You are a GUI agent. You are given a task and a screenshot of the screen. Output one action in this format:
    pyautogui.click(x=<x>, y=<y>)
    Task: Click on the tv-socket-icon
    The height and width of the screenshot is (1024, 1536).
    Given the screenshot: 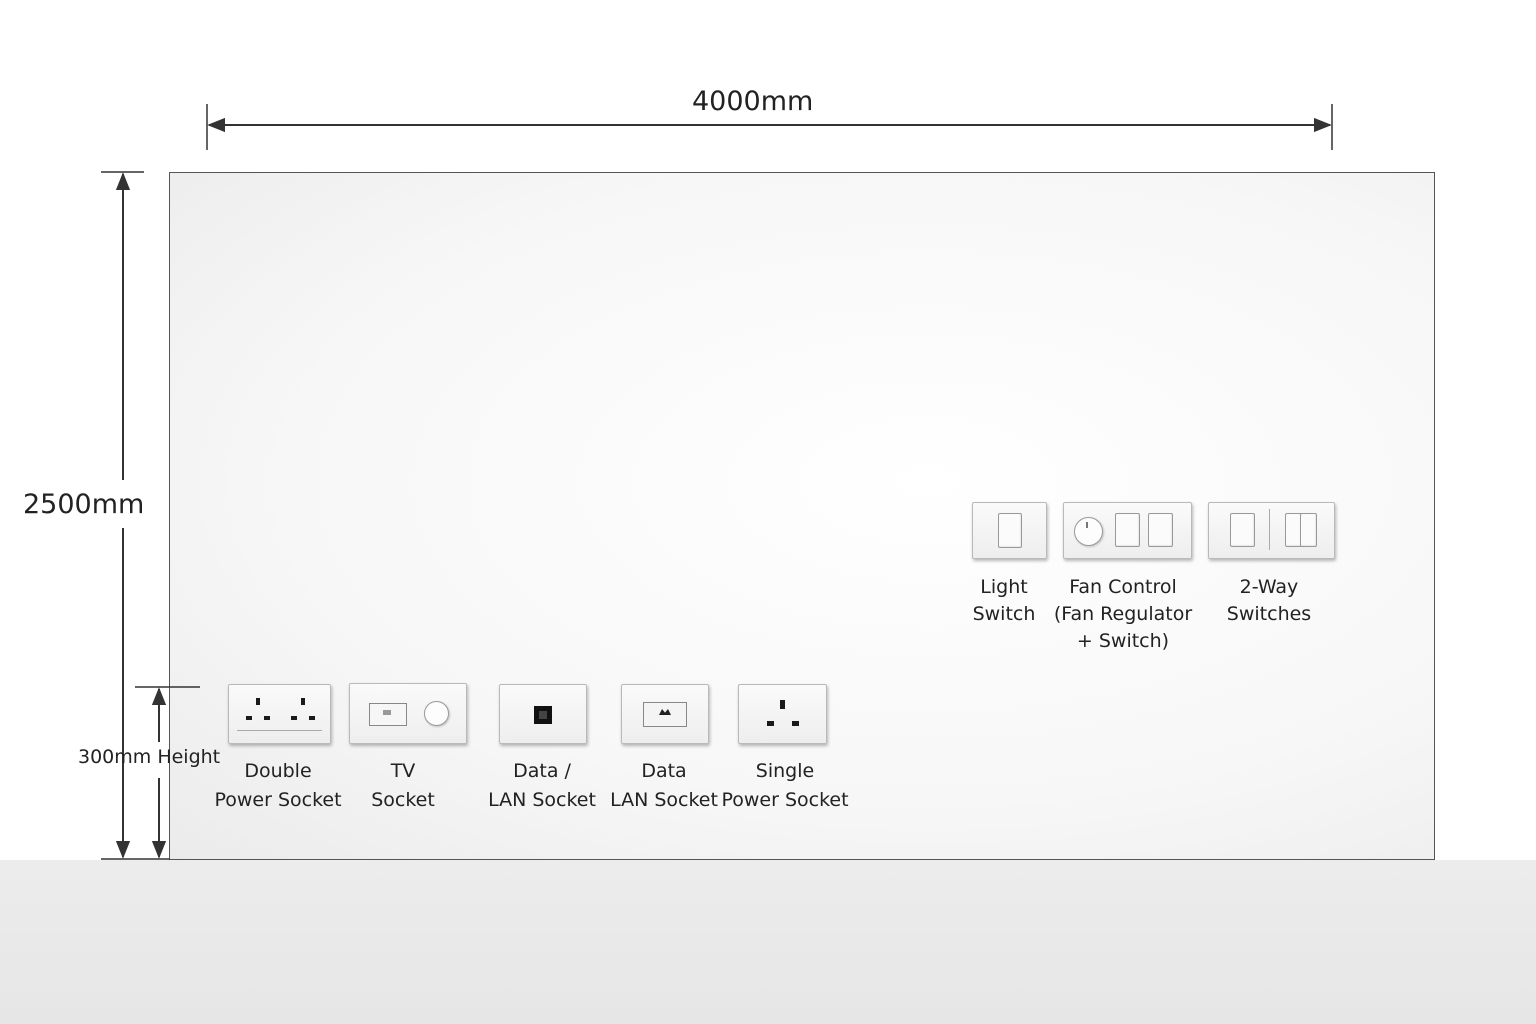 What is the action you would take?
    pyautogui.click(x=408, y=713)
    